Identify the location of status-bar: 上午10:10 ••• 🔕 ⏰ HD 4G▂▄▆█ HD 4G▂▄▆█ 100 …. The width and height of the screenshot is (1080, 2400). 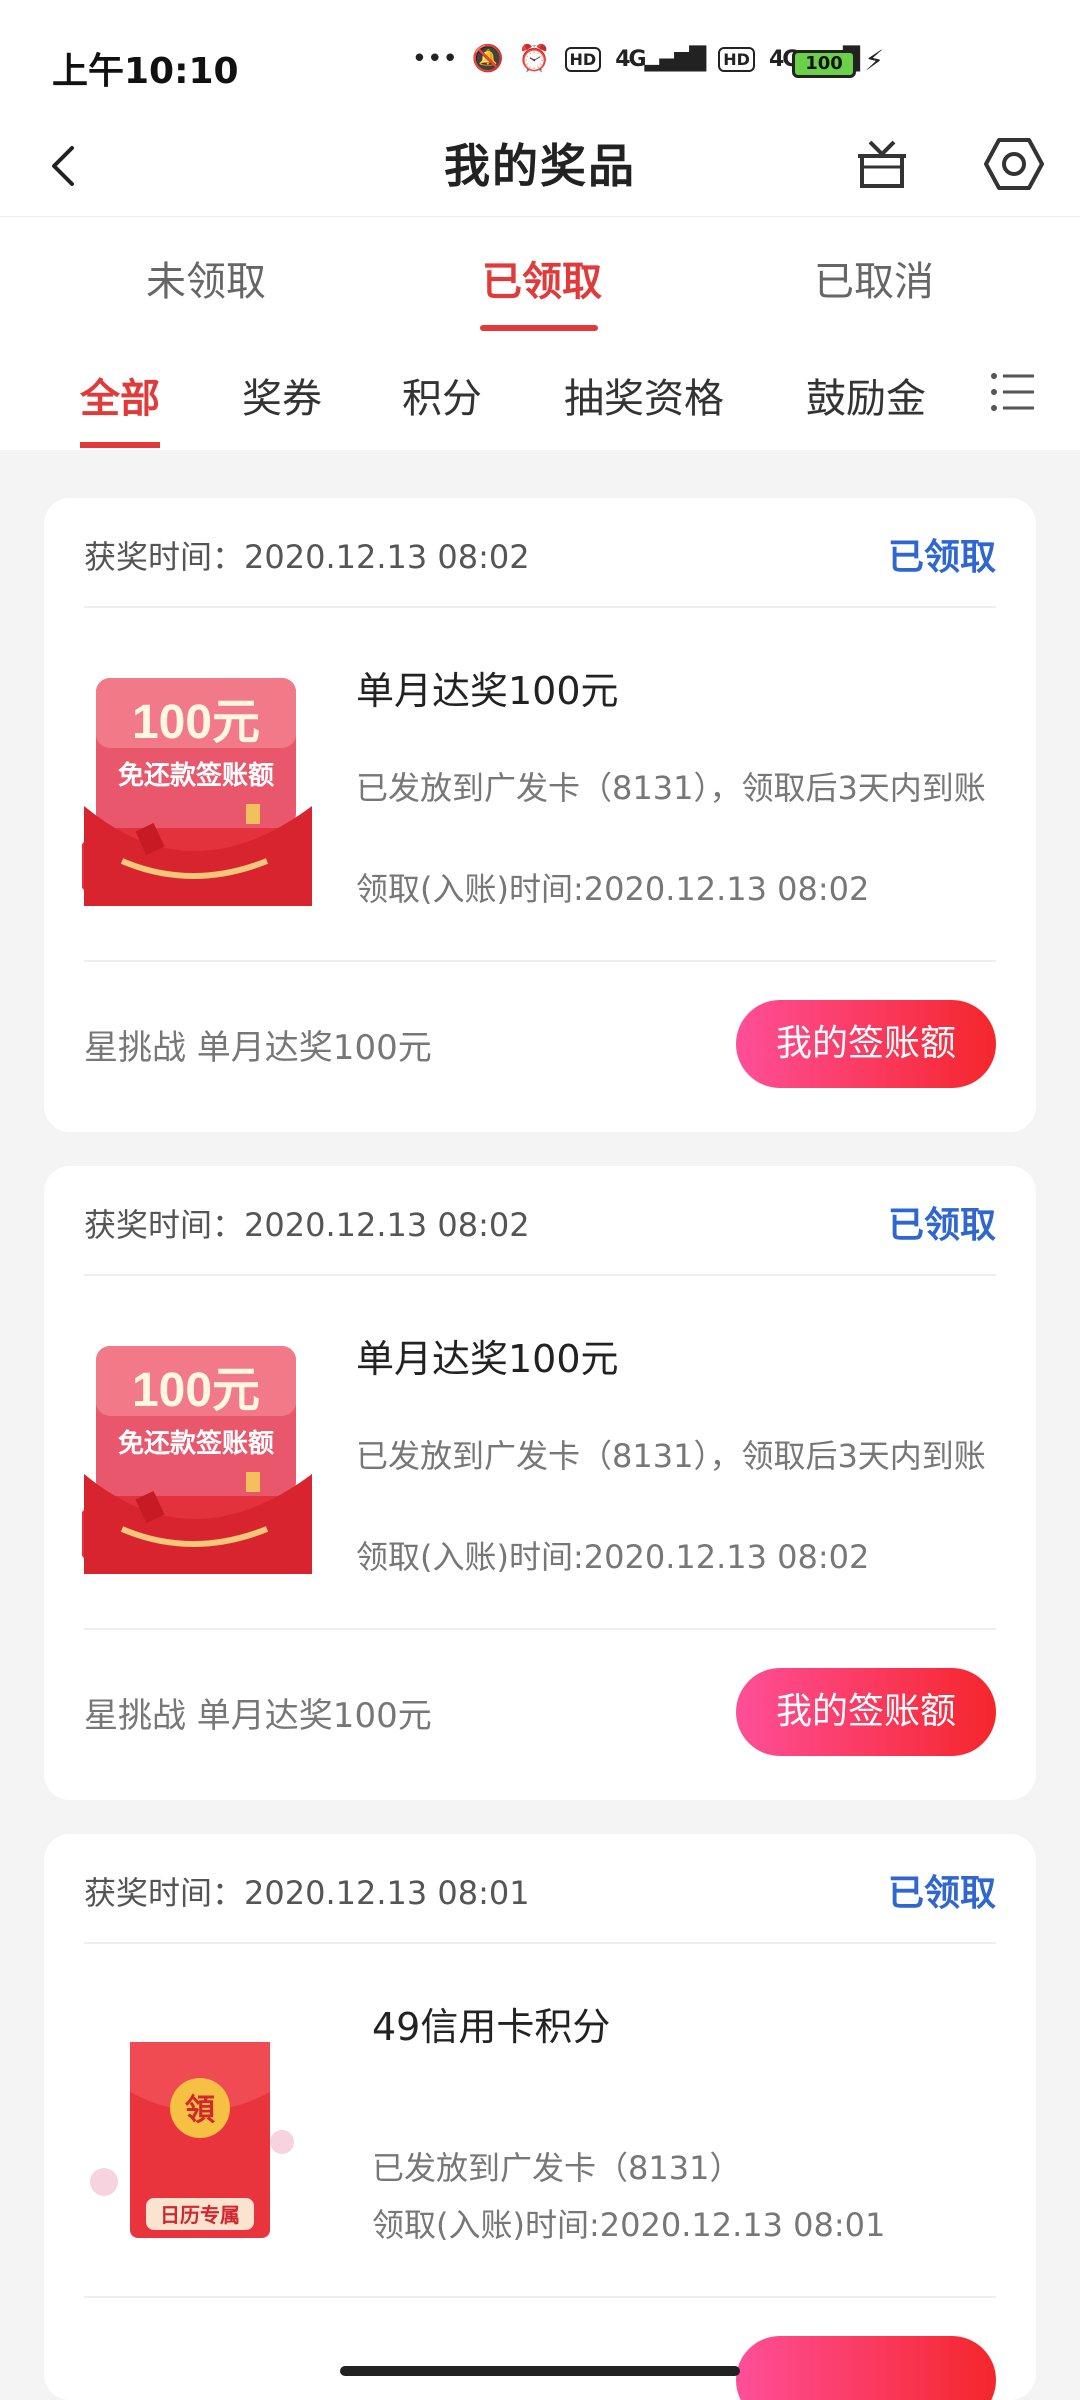
(540, 60).